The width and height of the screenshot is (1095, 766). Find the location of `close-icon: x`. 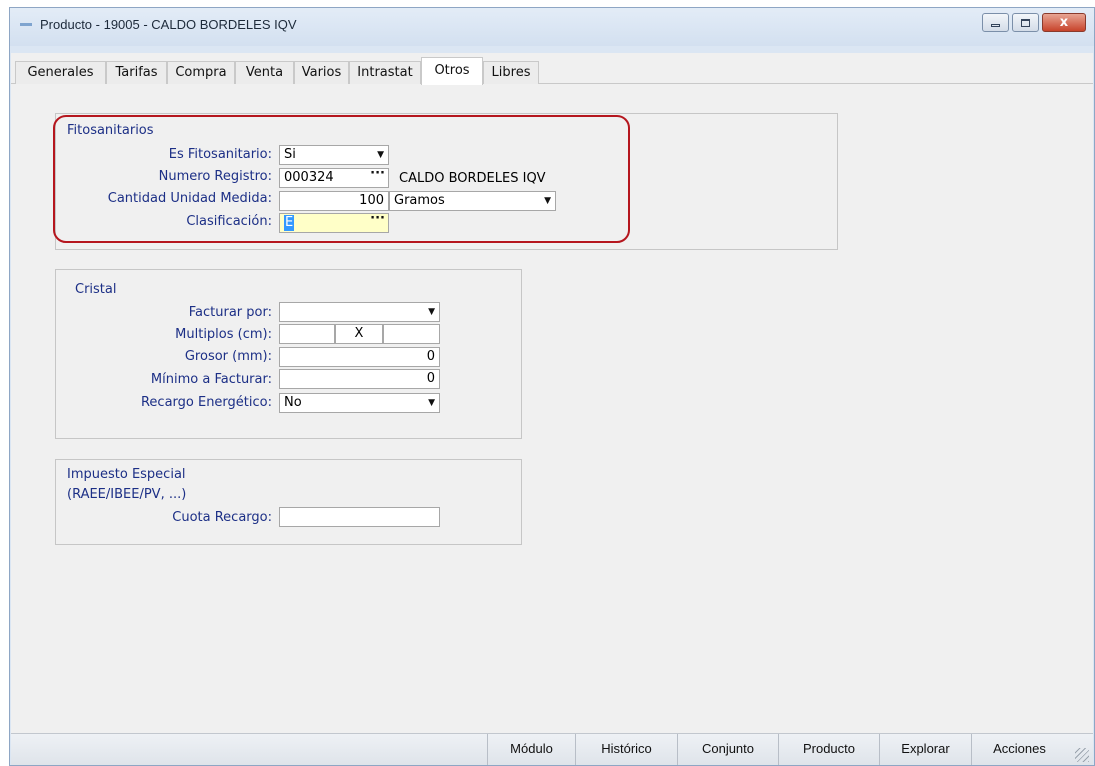

close-icon: x is located at coordinates (1064, 22).